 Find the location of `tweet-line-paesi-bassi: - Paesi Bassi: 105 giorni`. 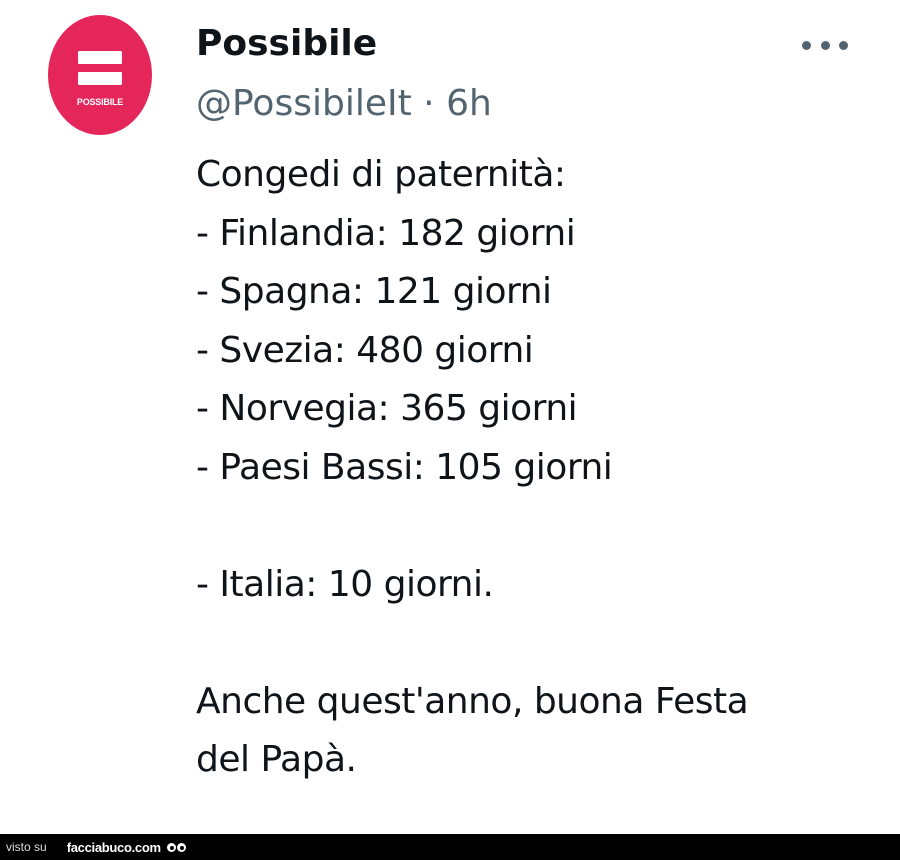

tweet-line-paesi-bassi: - Paesi Bassi: 105 giorni is located at coordinates (404, 467).